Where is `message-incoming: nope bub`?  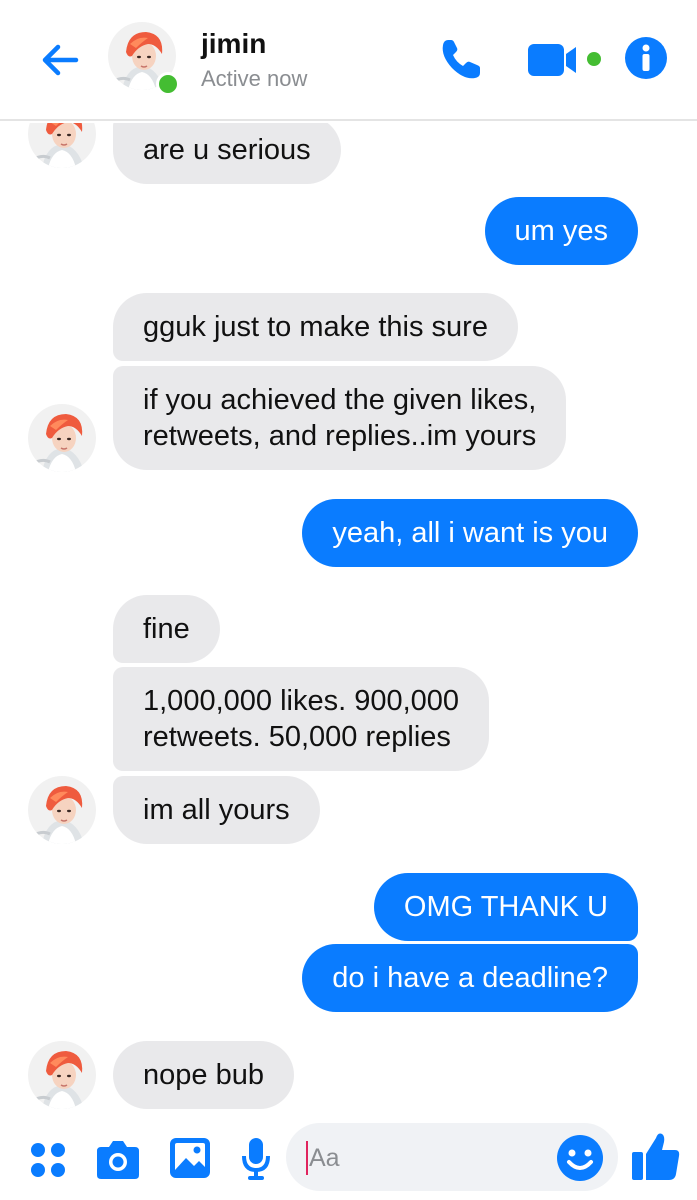 message-incoming: nope bub is located at coordinates (203, 1075).